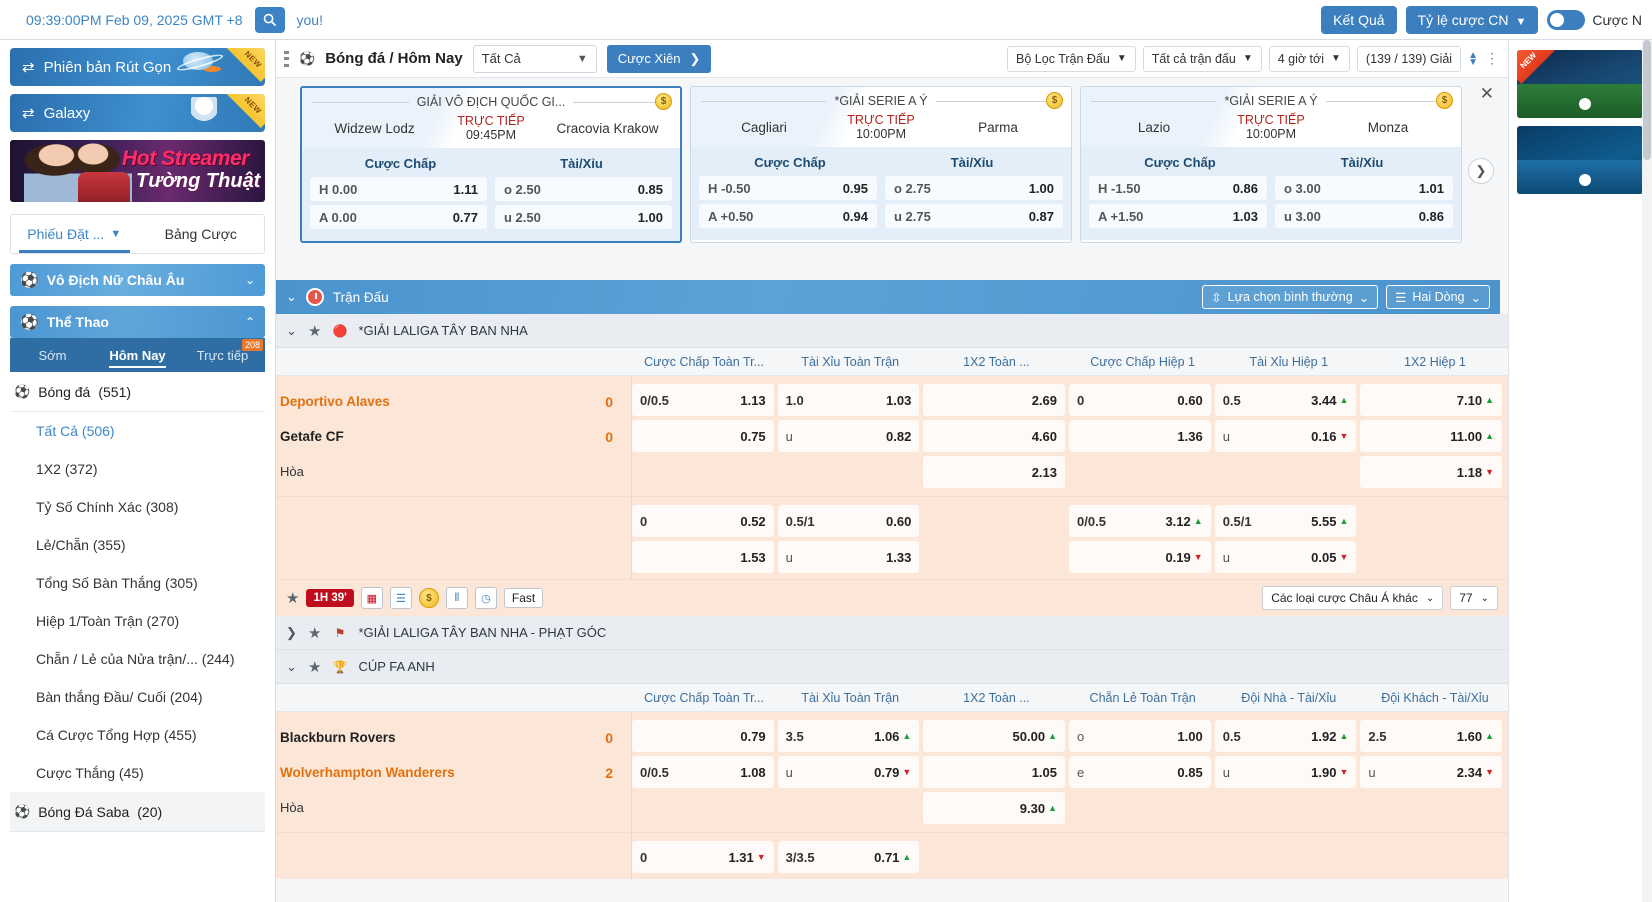 The height and width of the screenshot is (902, 1652). What do you see at coordinates (398, 217) in the screenshot?
I see `featured-card-1-hdcp-away: A 0.00 0.77` at bounding box center [398, 217].